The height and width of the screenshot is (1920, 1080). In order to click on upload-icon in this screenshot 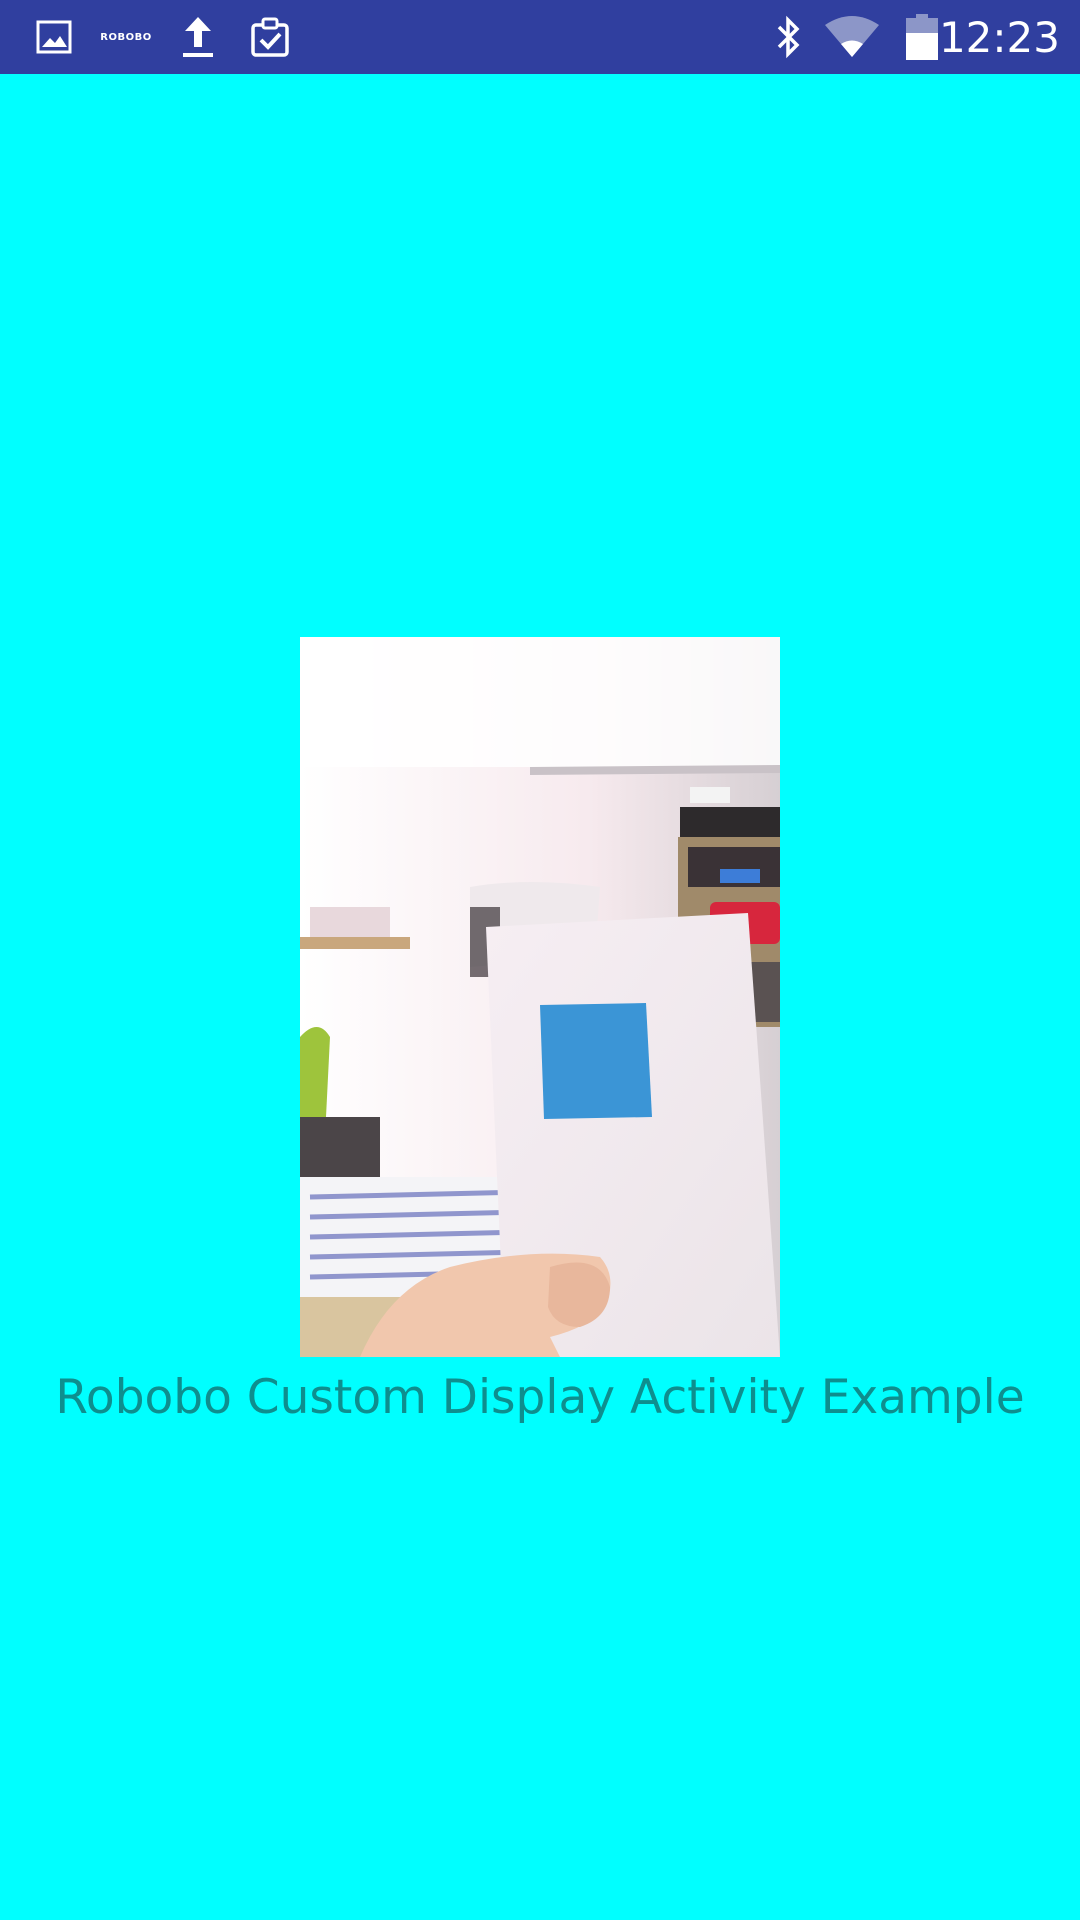, I will do `click(198, 37)`.